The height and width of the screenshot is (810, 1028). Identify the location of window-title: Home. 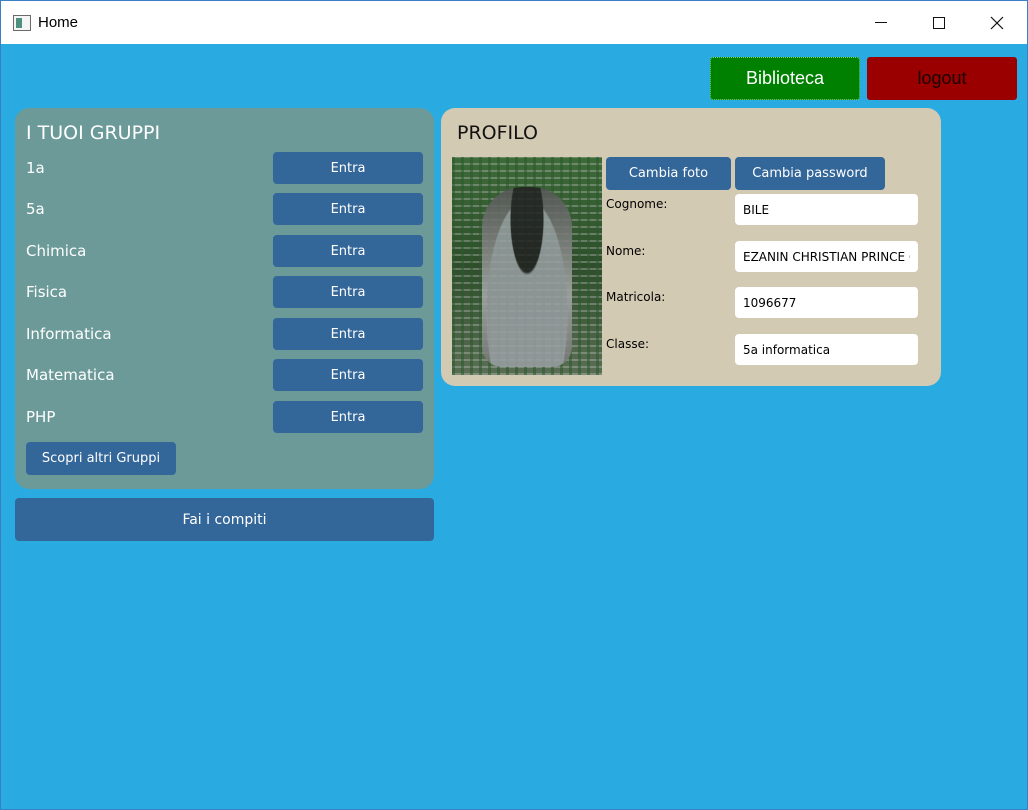
(58, 22).